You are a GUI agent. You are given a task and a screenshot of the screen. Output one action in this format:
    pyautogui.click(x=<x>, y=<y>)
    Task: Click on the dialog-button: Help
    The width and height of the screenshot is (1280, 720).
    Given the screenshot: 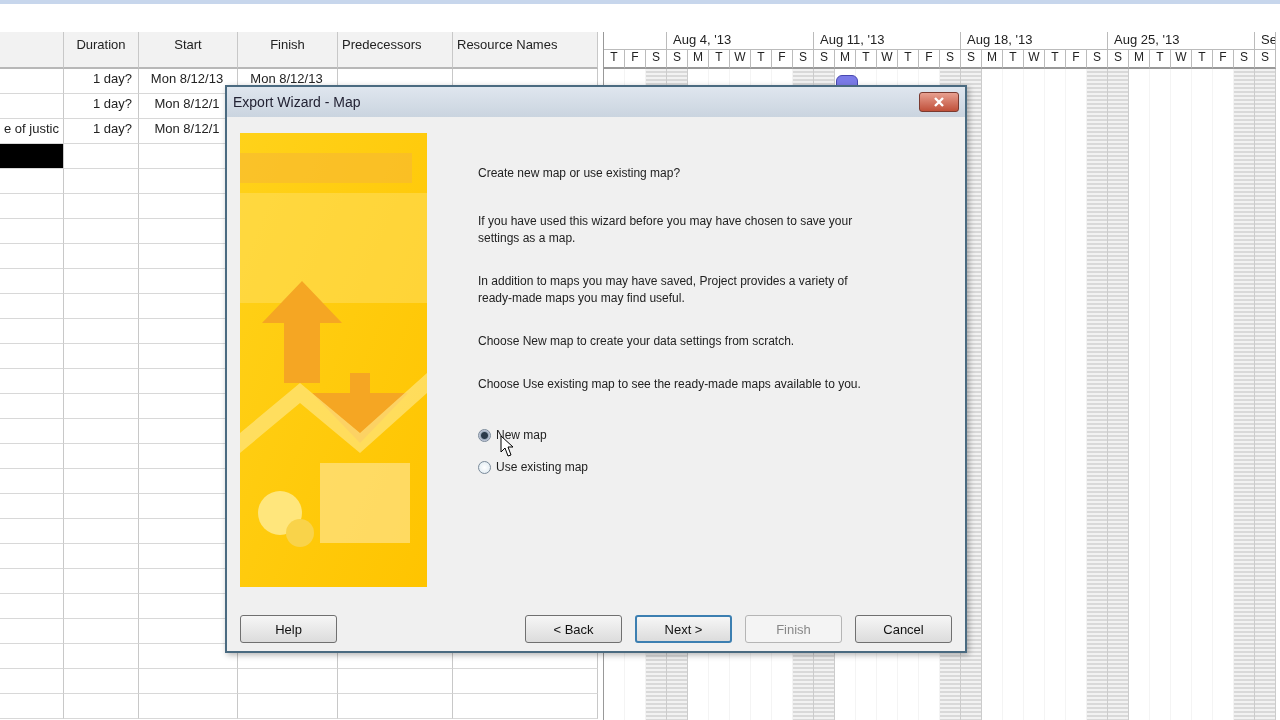 What is the action you would take?
    pyautogui.click(x=288, y=629)
    